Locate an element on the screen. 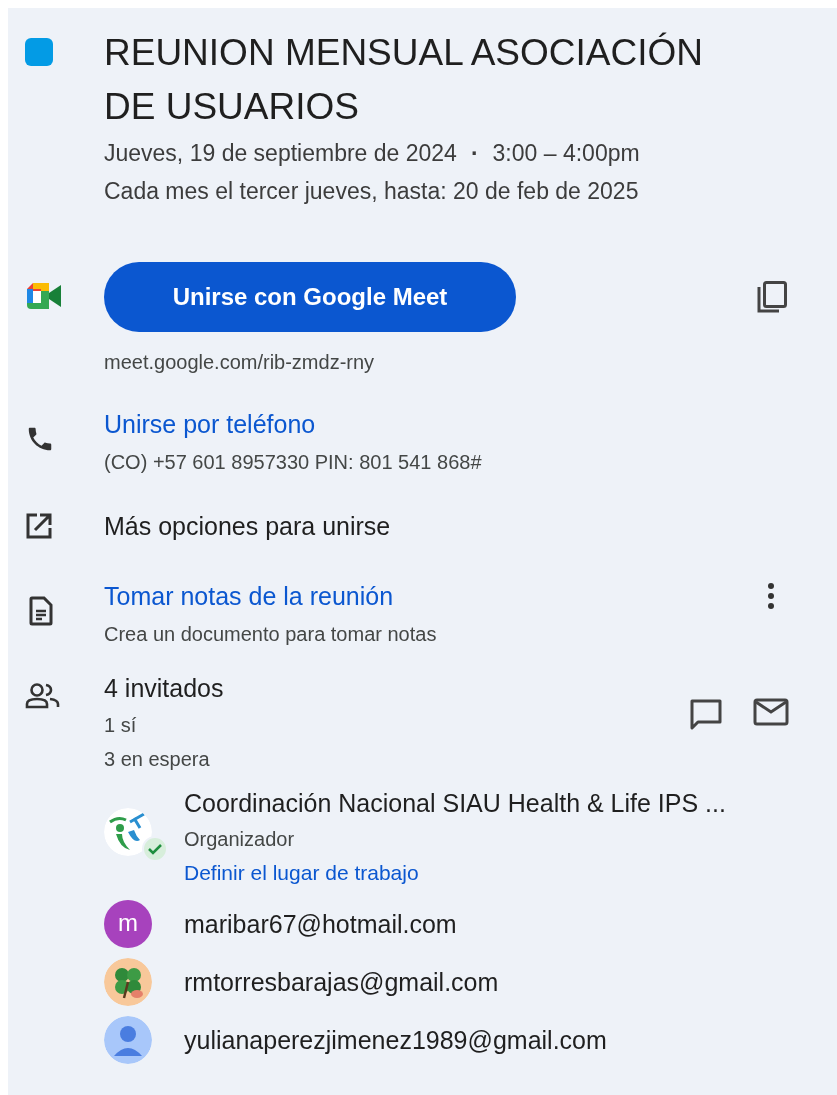 This screenshot has width=837, height=1095. accepted-count: 1 sí is located at coordinates (121, 725).